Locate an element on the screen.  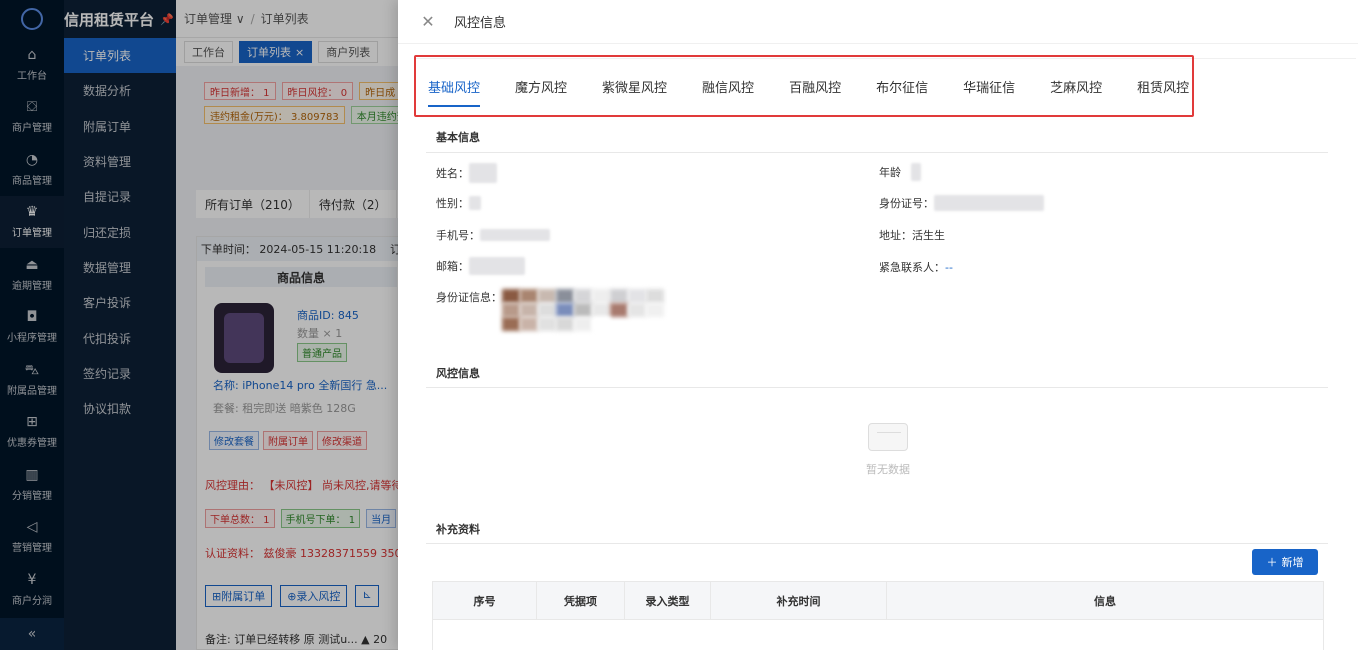
table-header-cell: 序号 is located at coordinates (485, 600).